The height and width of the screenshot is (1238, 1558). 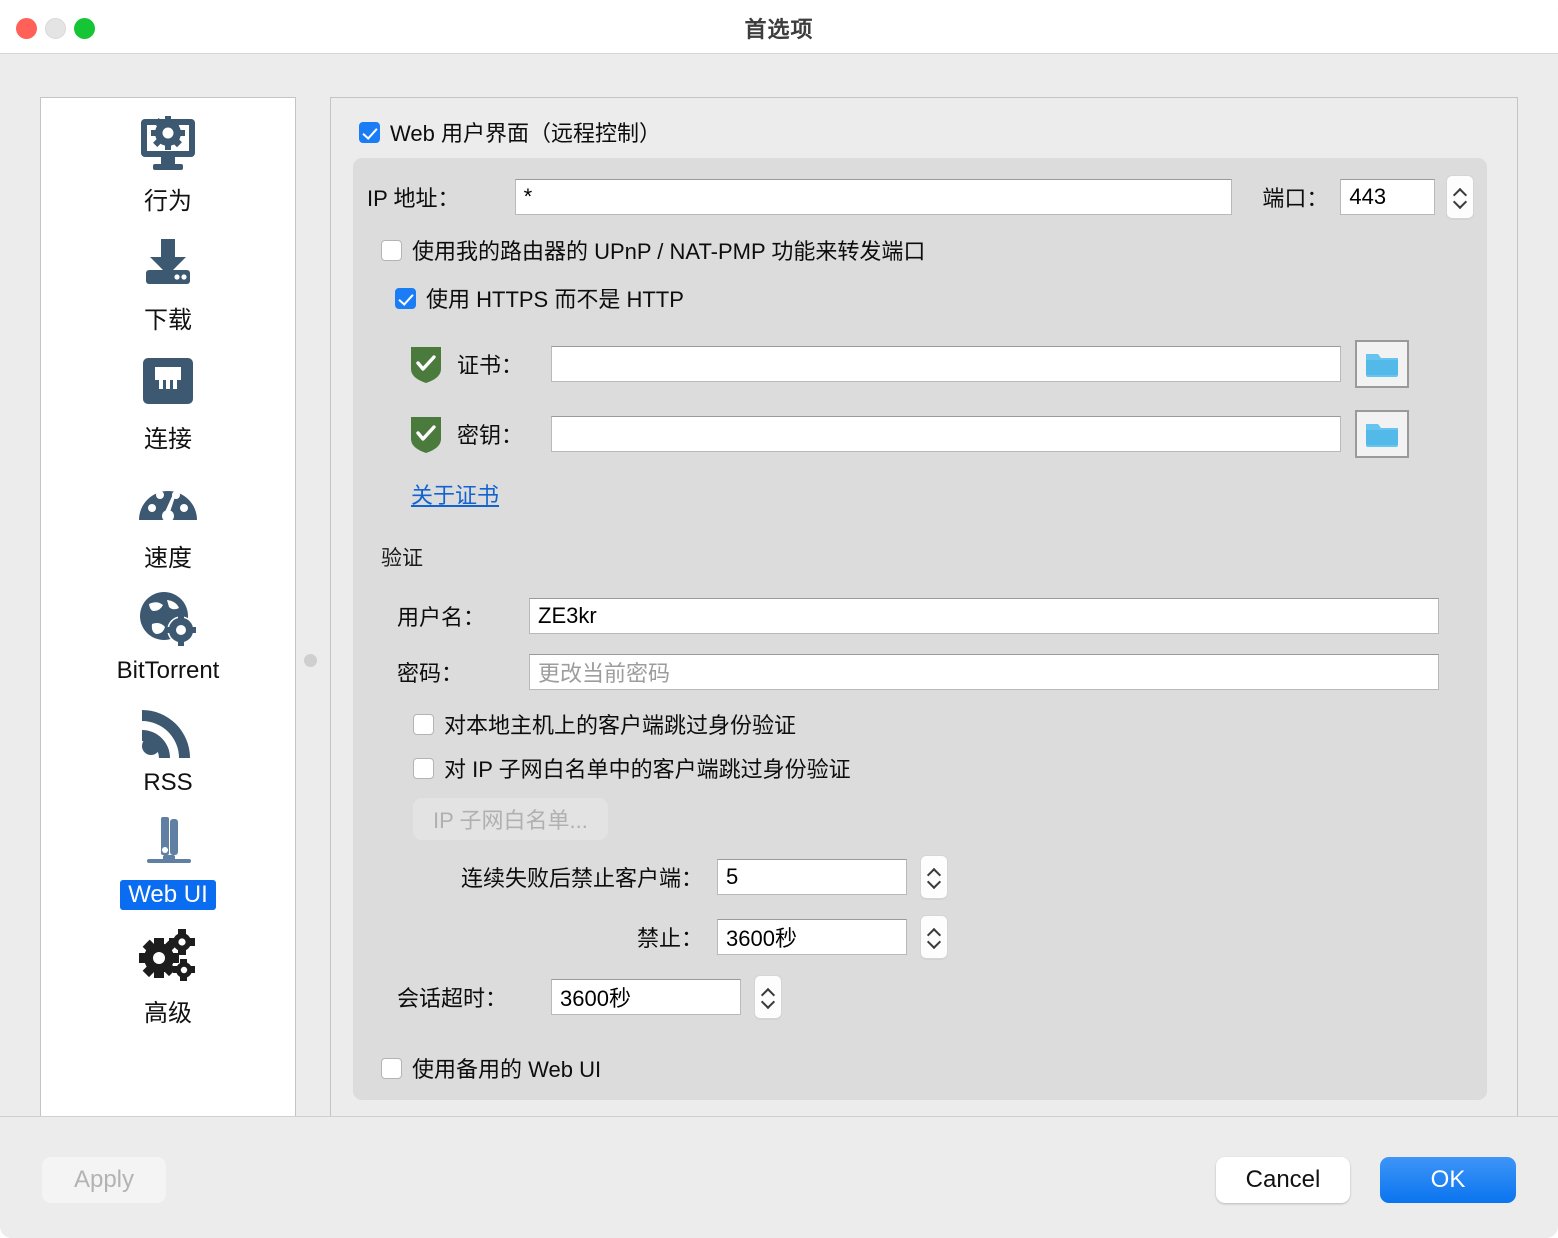 I want to click on sidebar-item-label: 连接, so click(x=168, y=439).